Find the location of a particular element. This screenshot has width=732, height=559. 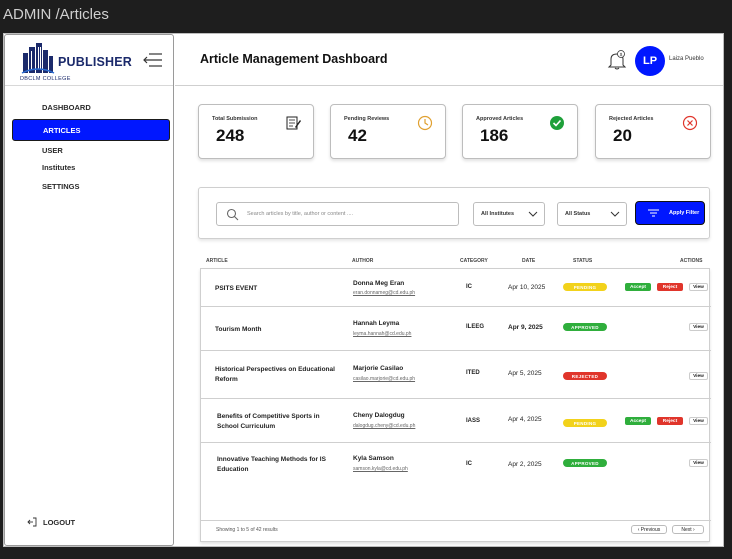

results-info: Showing 1 to 5 of 42 results is located at coordinates (247, 530).